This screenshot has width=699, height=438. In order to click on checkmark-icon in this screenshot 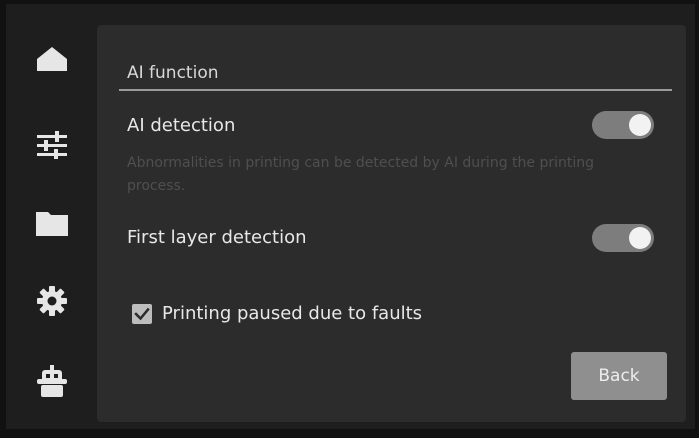, I will do `click(142, 314)`.